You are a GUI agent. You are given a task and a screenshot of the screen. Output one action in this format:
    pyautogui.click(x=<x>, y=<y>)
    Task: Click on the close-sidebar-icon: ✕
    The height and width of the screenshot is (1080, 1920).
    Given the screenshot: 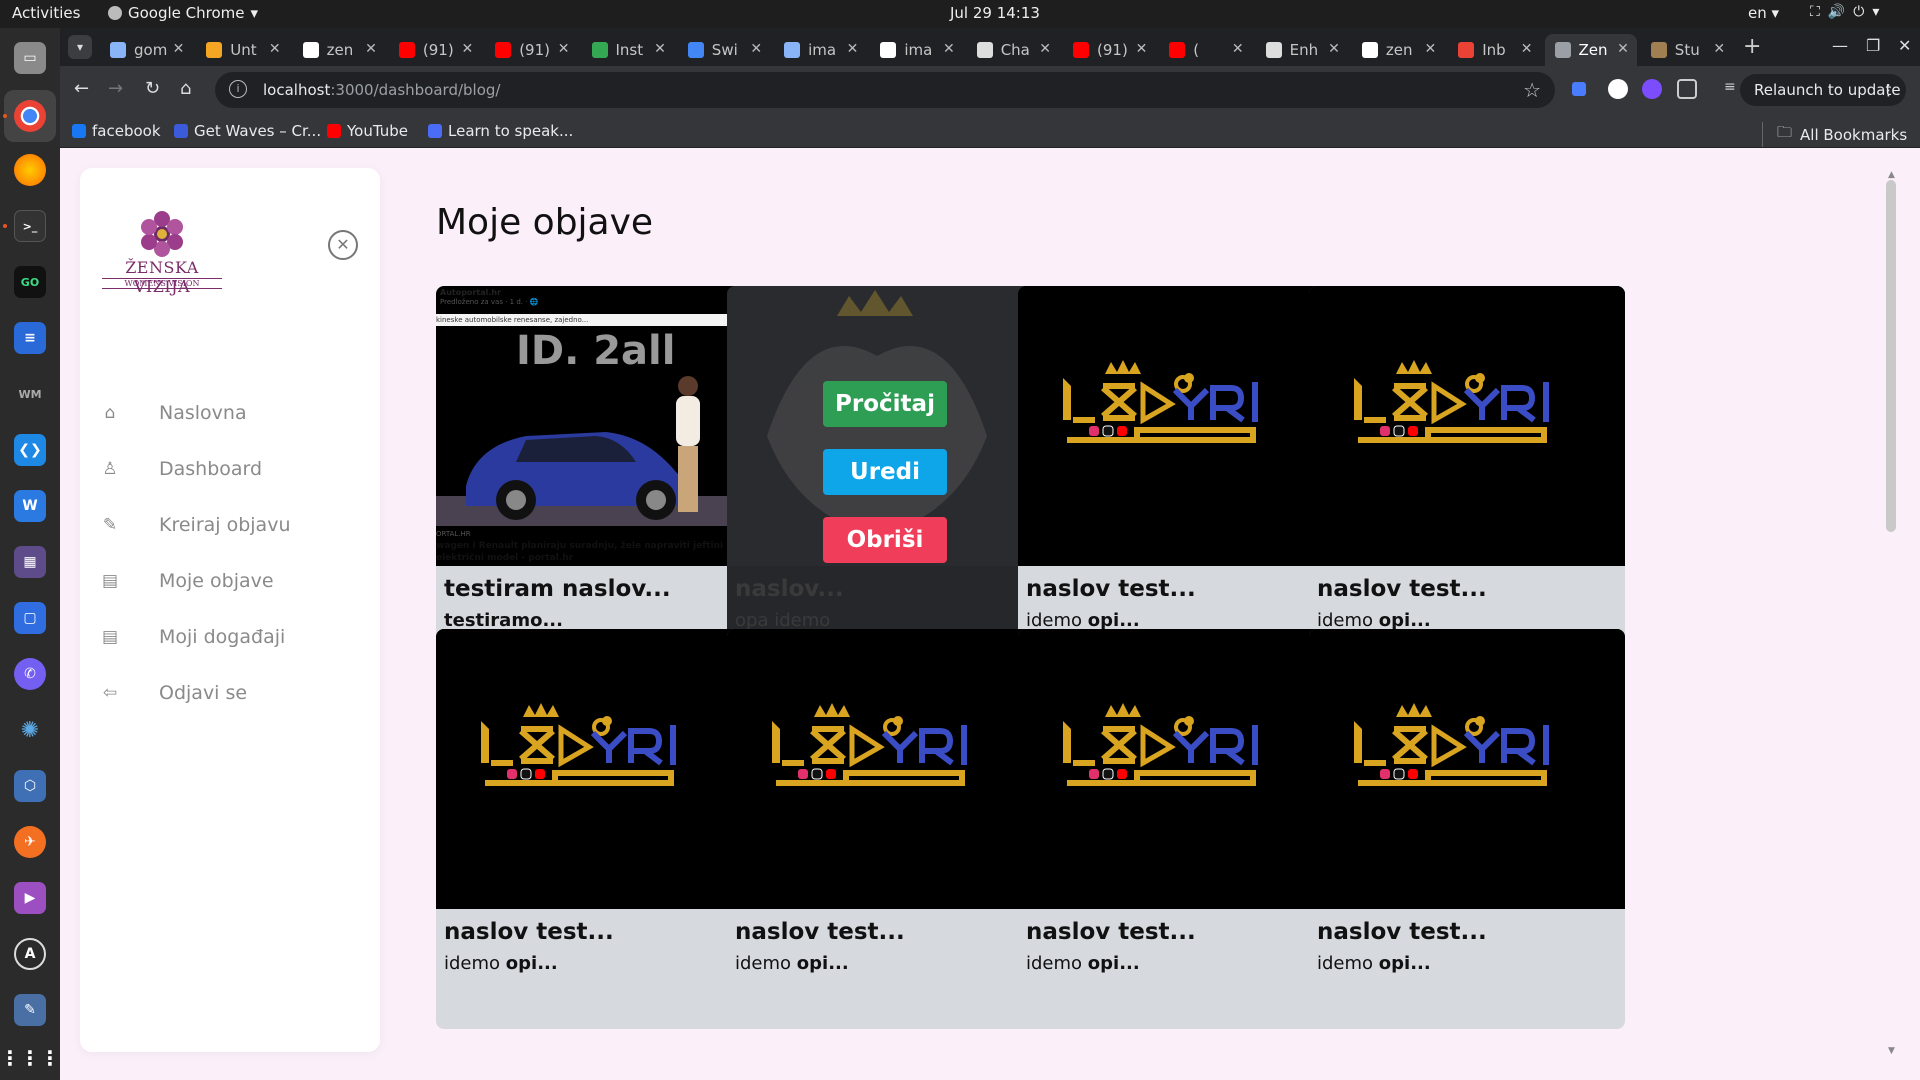 What is the action you would take?
    pyautogui.click(x=343, y=245)
    